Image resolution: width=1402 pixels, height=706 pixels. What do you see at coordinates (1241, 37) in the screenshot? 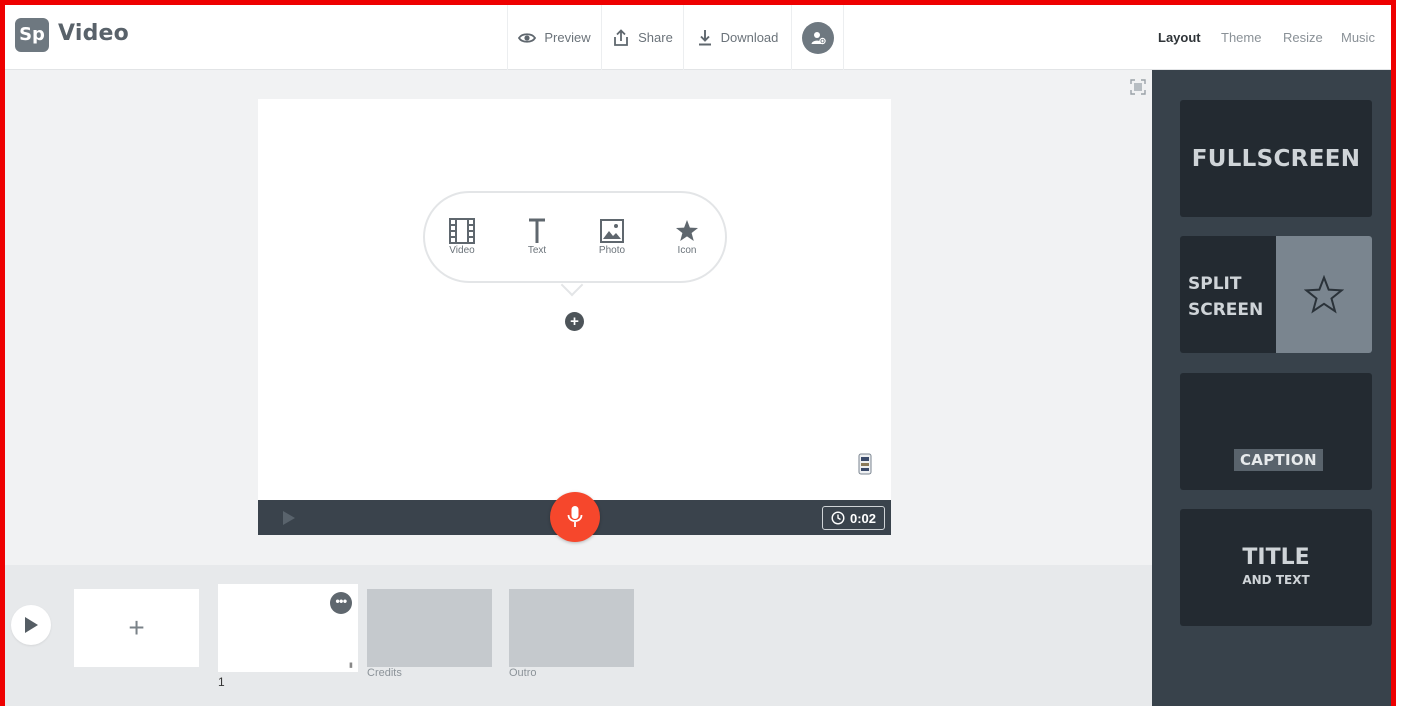
I see `nav-theme: Theme` at bounding box center [1241, 37].